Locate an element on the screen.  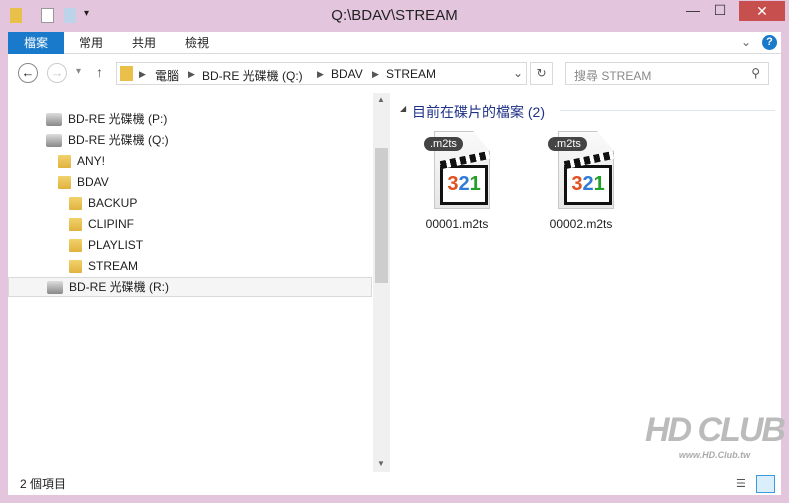
tree-item-any: ANY! is located at coordinates (81, 161).